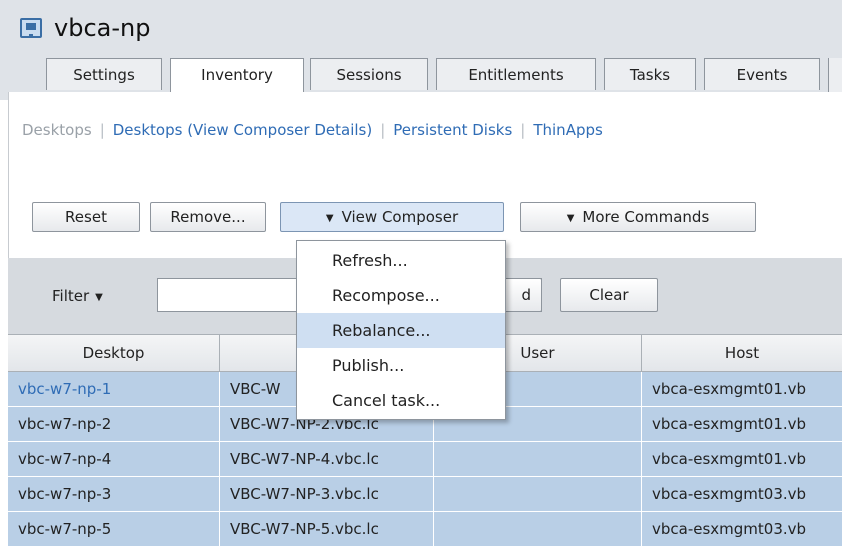 The image size is (842, 554). Describe the element at coordinates (31, 28) in the screenshot. I see `desktop-pool-icon` at that location.